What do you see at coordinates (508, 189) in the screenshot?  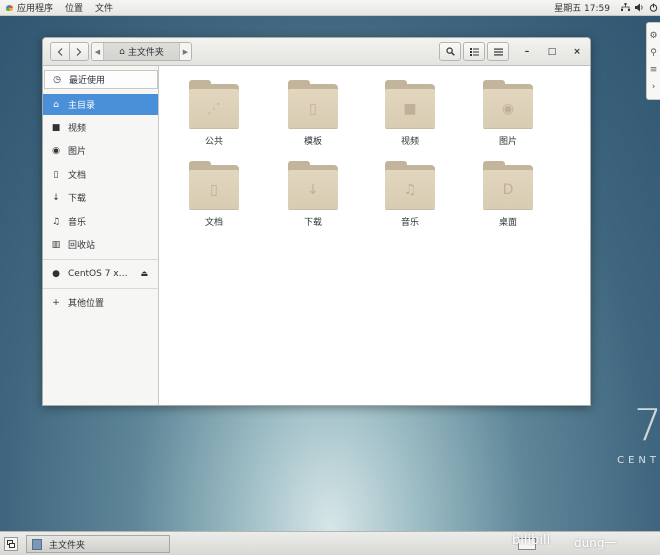 I see `desktop-icon: D` at bounding box center [508, 189].